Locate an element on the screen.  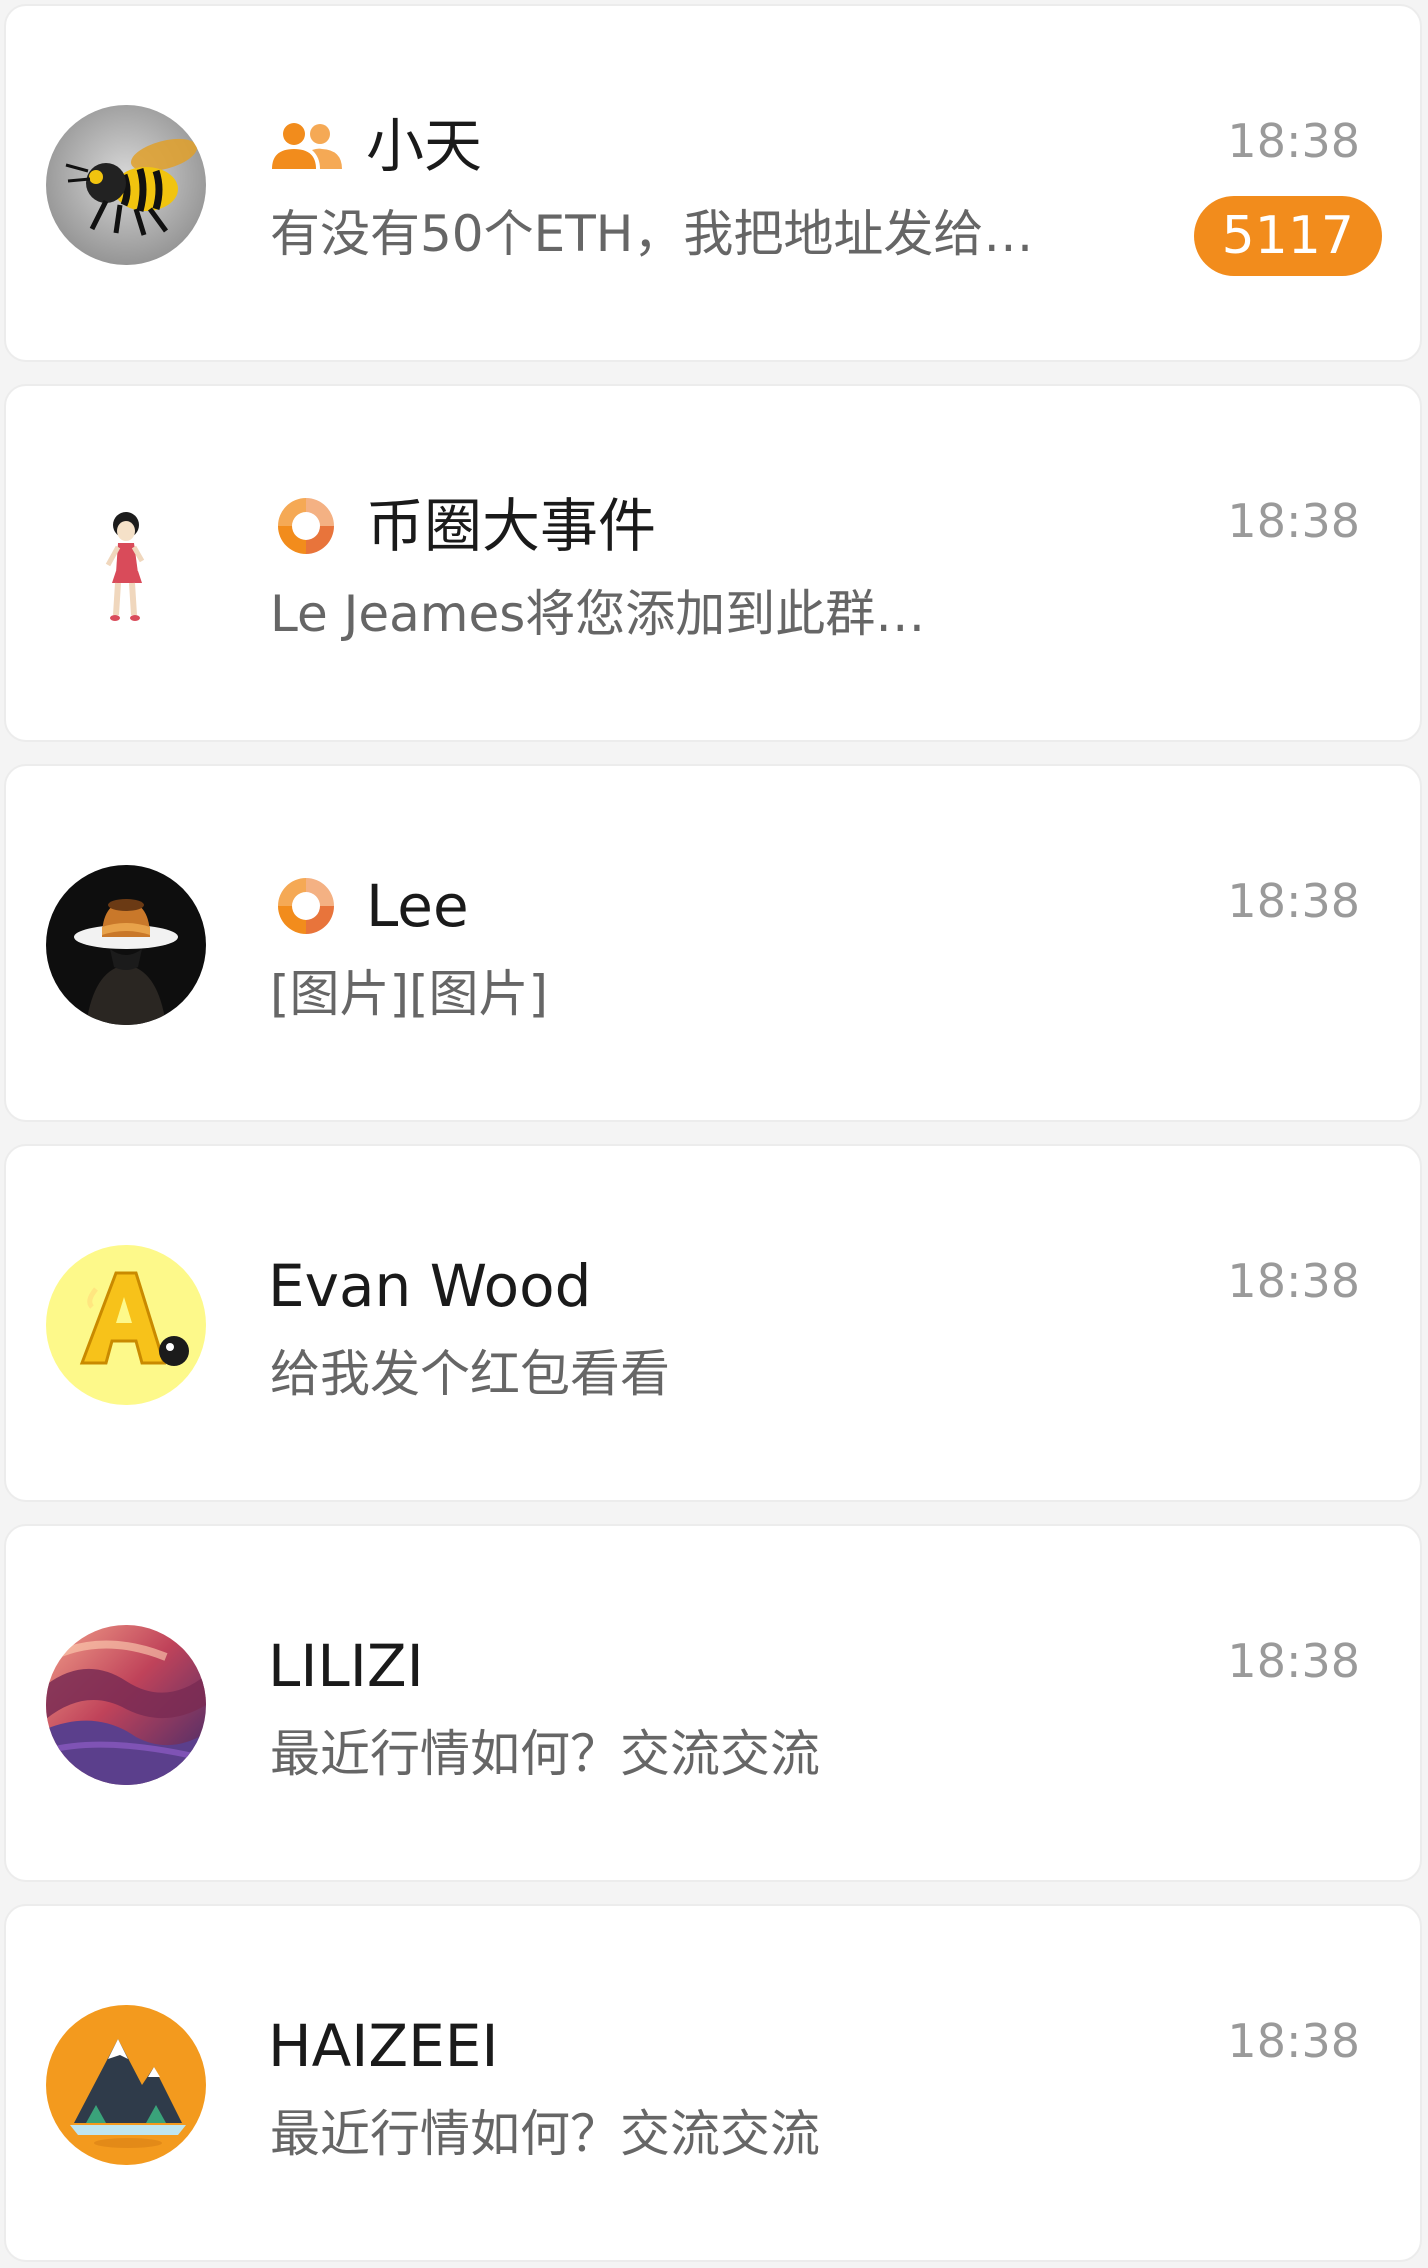
chat-preview: 给我发个红包看看 is located at coordinates (470, 1374).